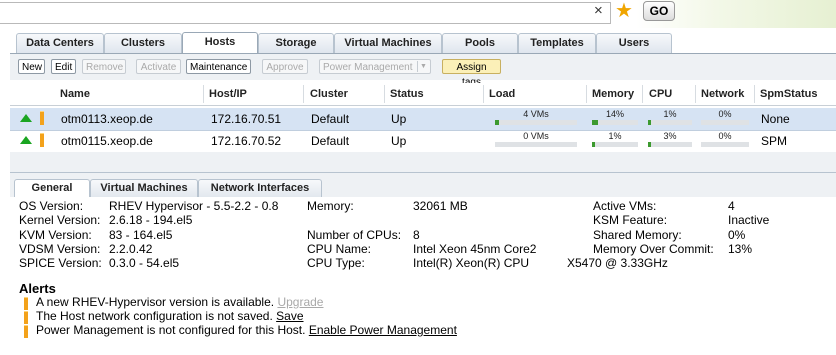  What do you see at coordinates (296, 43) in the screenshot?
I see `tab-storage: Storage` at bounding box center [296, 43].